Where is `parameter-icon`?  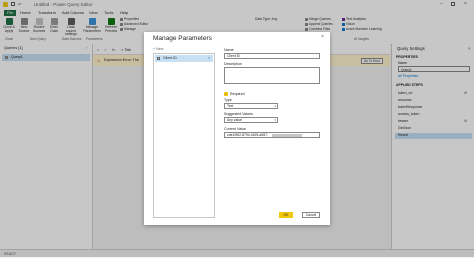 parameter-icon is located at coordinates (158, 58).